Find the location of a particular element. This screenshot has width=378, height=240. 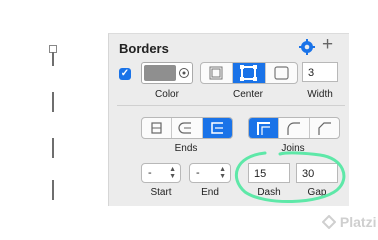

end-round-button is located at coordinates (187, 128).